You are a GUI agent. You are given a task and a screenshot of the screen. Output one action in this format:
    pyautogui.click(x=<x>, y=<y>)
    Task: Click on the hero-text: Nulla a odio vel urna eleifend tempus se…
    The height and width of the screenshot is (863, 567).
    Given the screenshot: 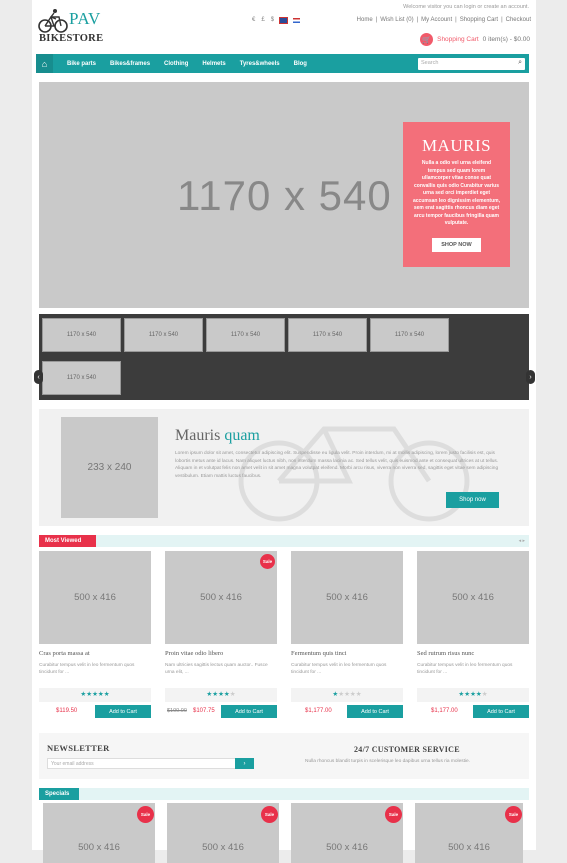 What is the action you would take?
    pyautogui.click(x=456, y=193)
    